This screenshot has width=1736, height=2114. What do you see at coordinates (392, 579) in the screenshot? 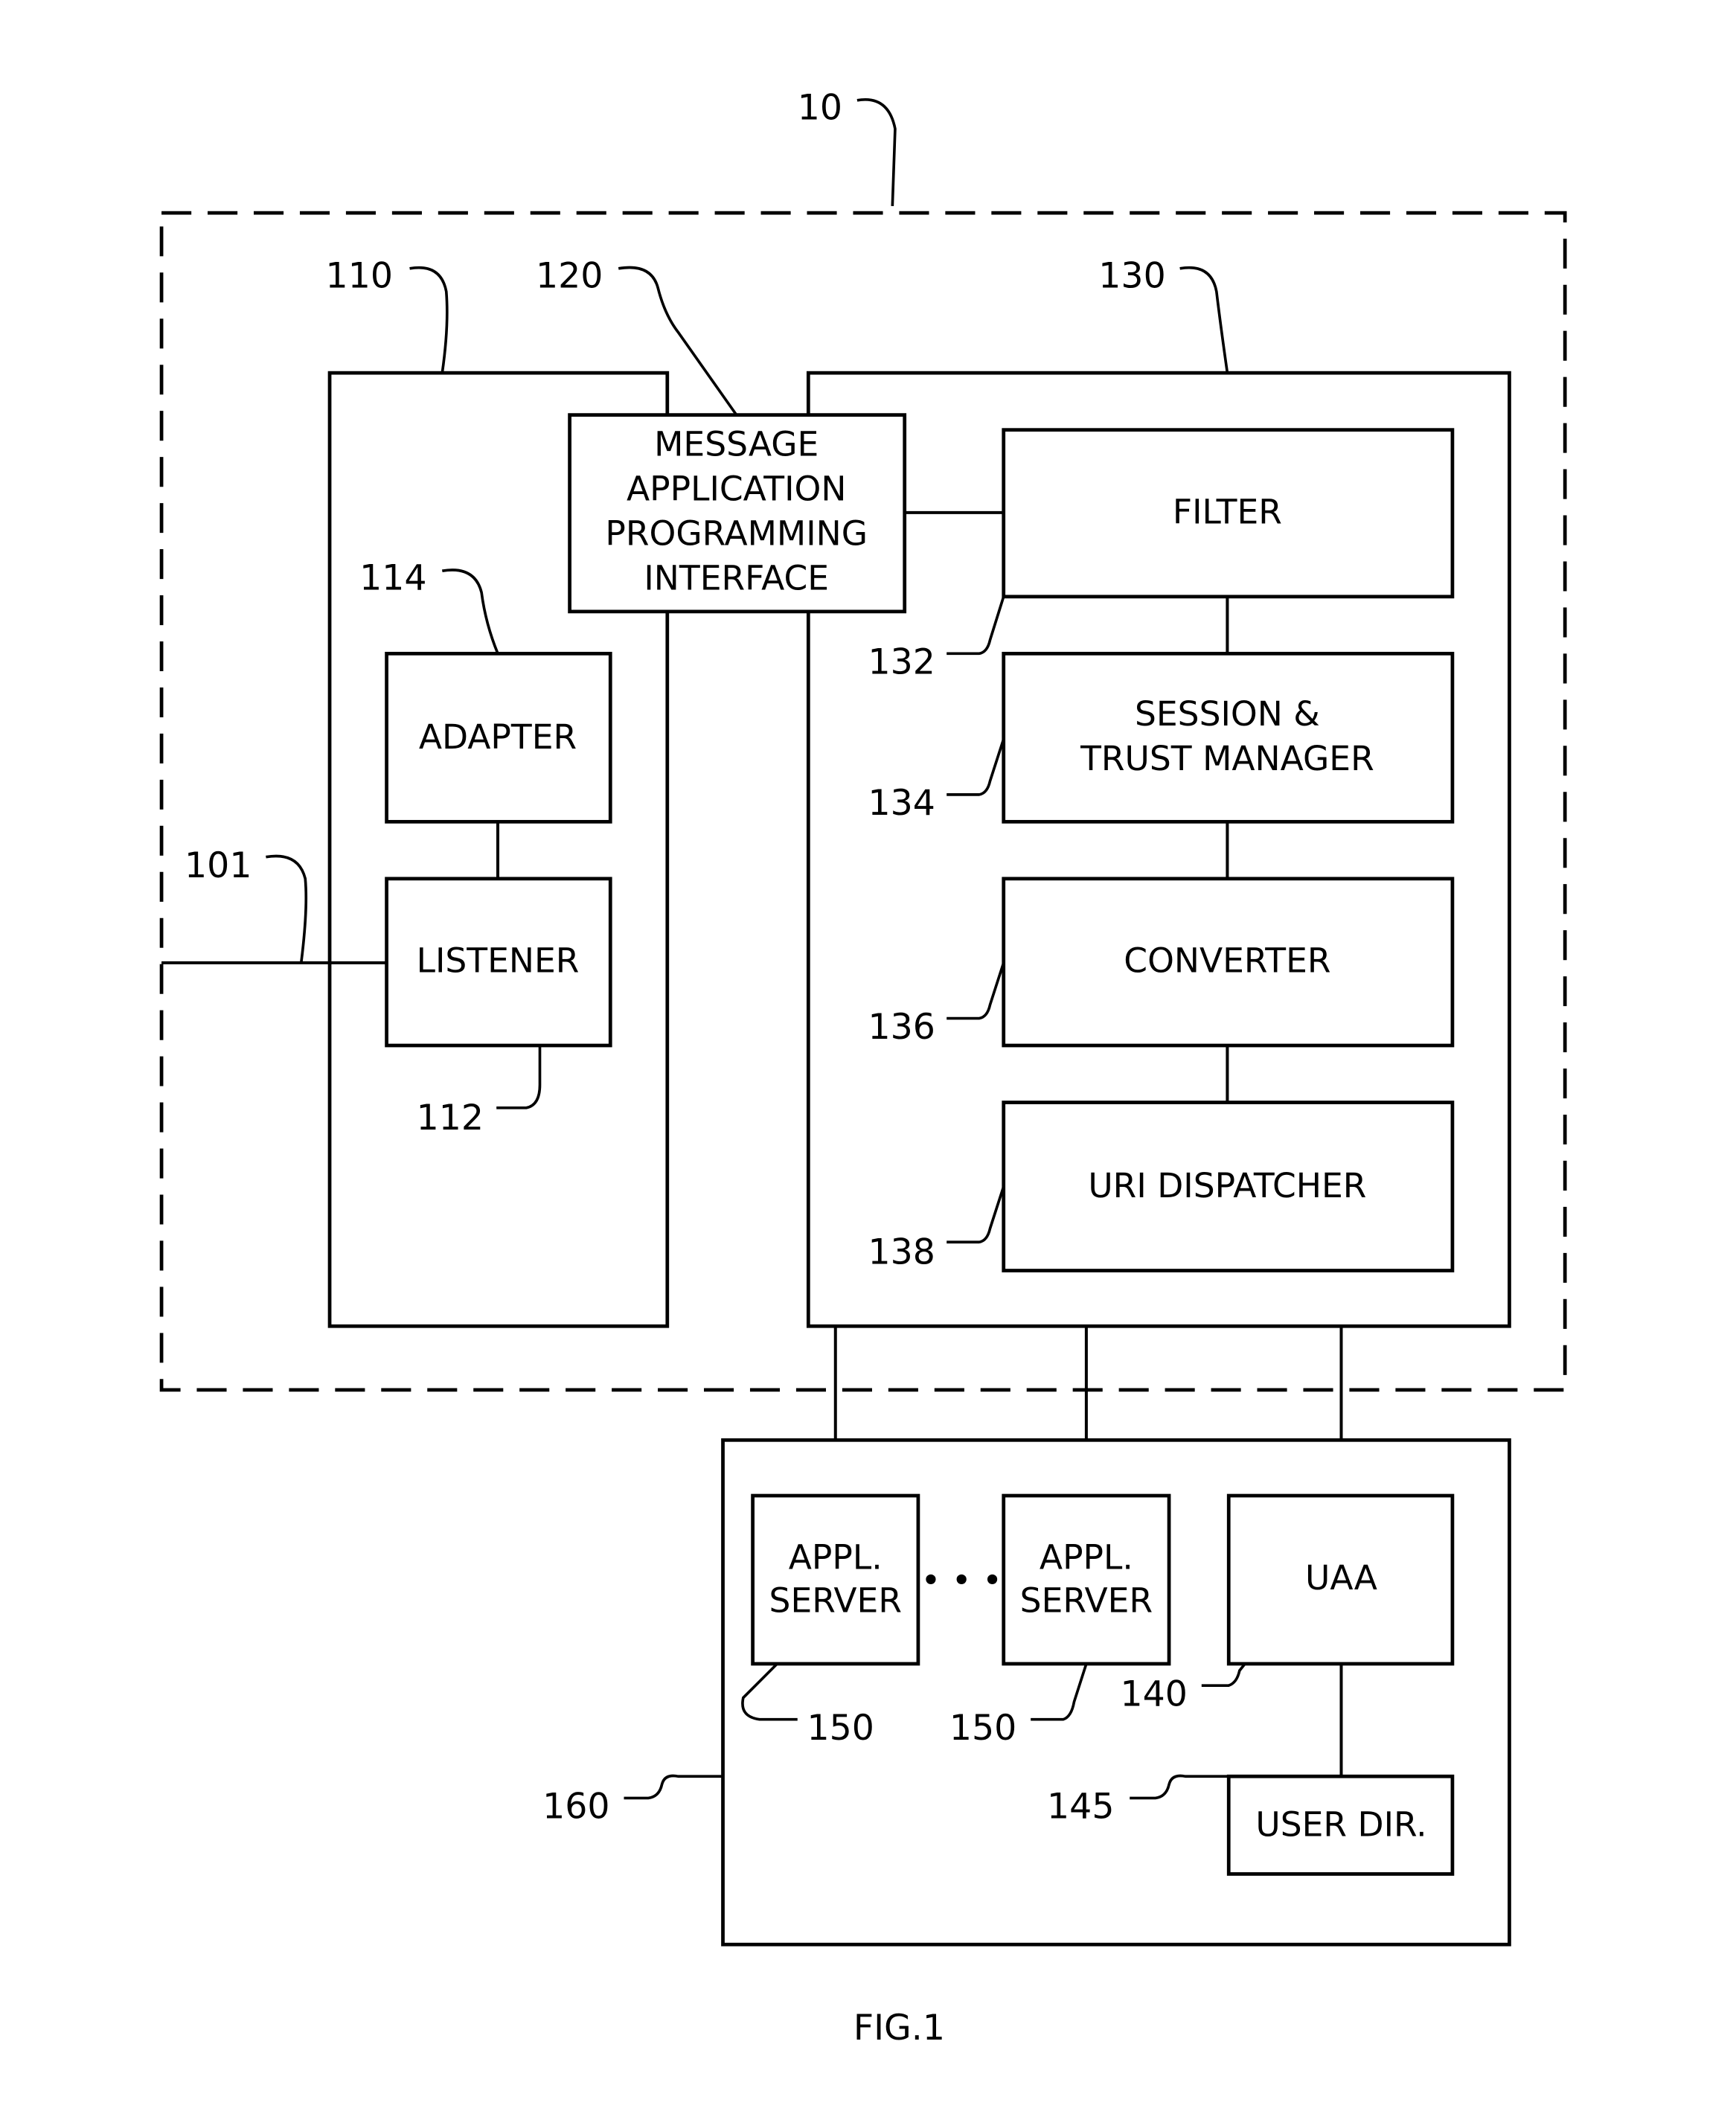
I see `ref-114: 114` at bounding box center [392, 579].